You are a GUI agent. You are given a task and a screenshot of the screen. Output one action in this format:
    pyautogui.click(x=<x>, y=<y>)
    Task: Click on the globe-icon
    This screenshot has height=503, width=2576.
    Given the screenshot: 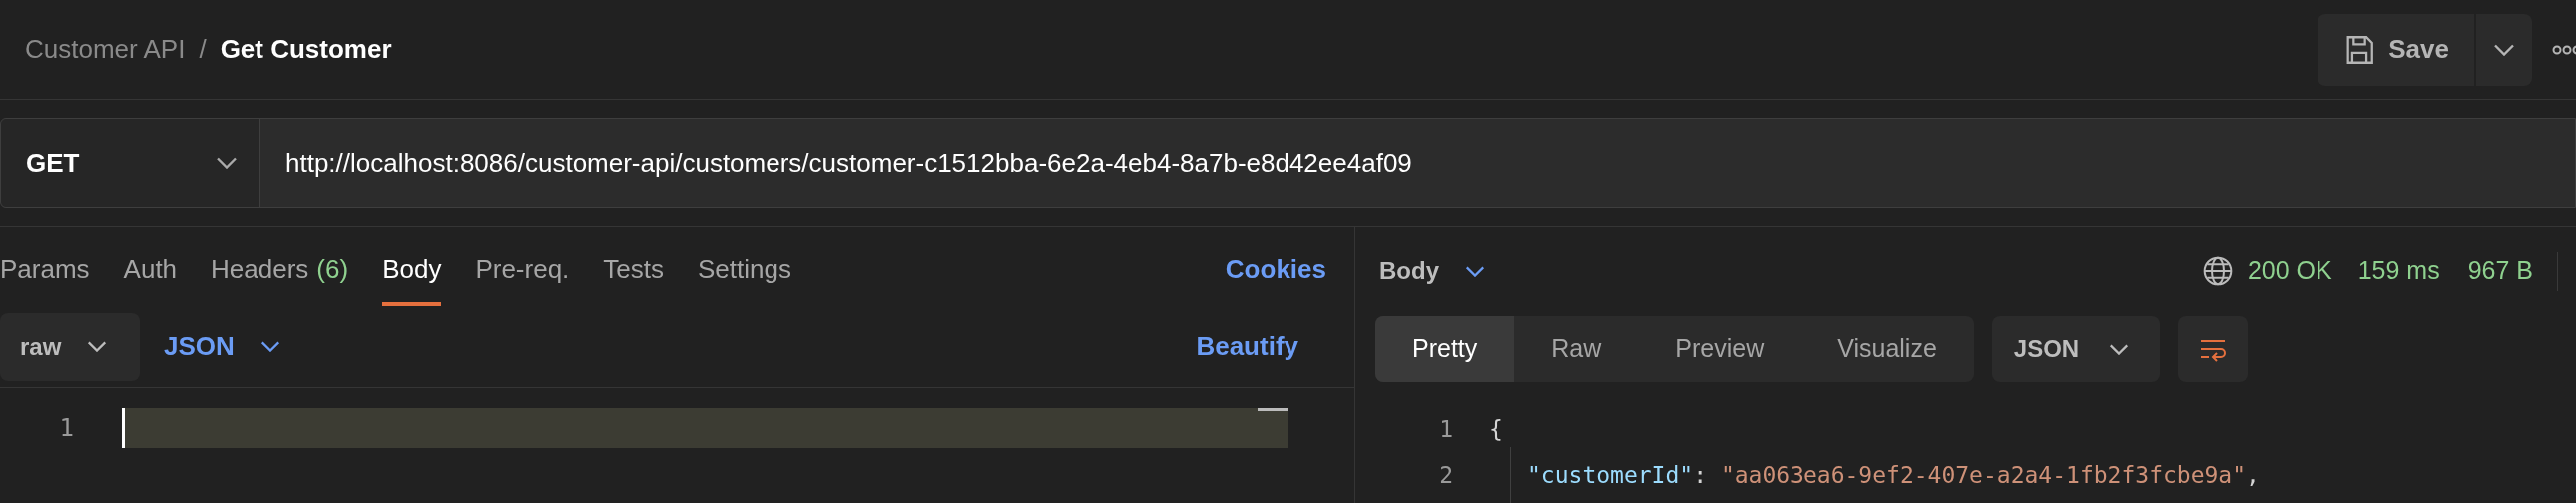 What is the action you would take?
    pyautogui.click(x=2217, y=271)
    